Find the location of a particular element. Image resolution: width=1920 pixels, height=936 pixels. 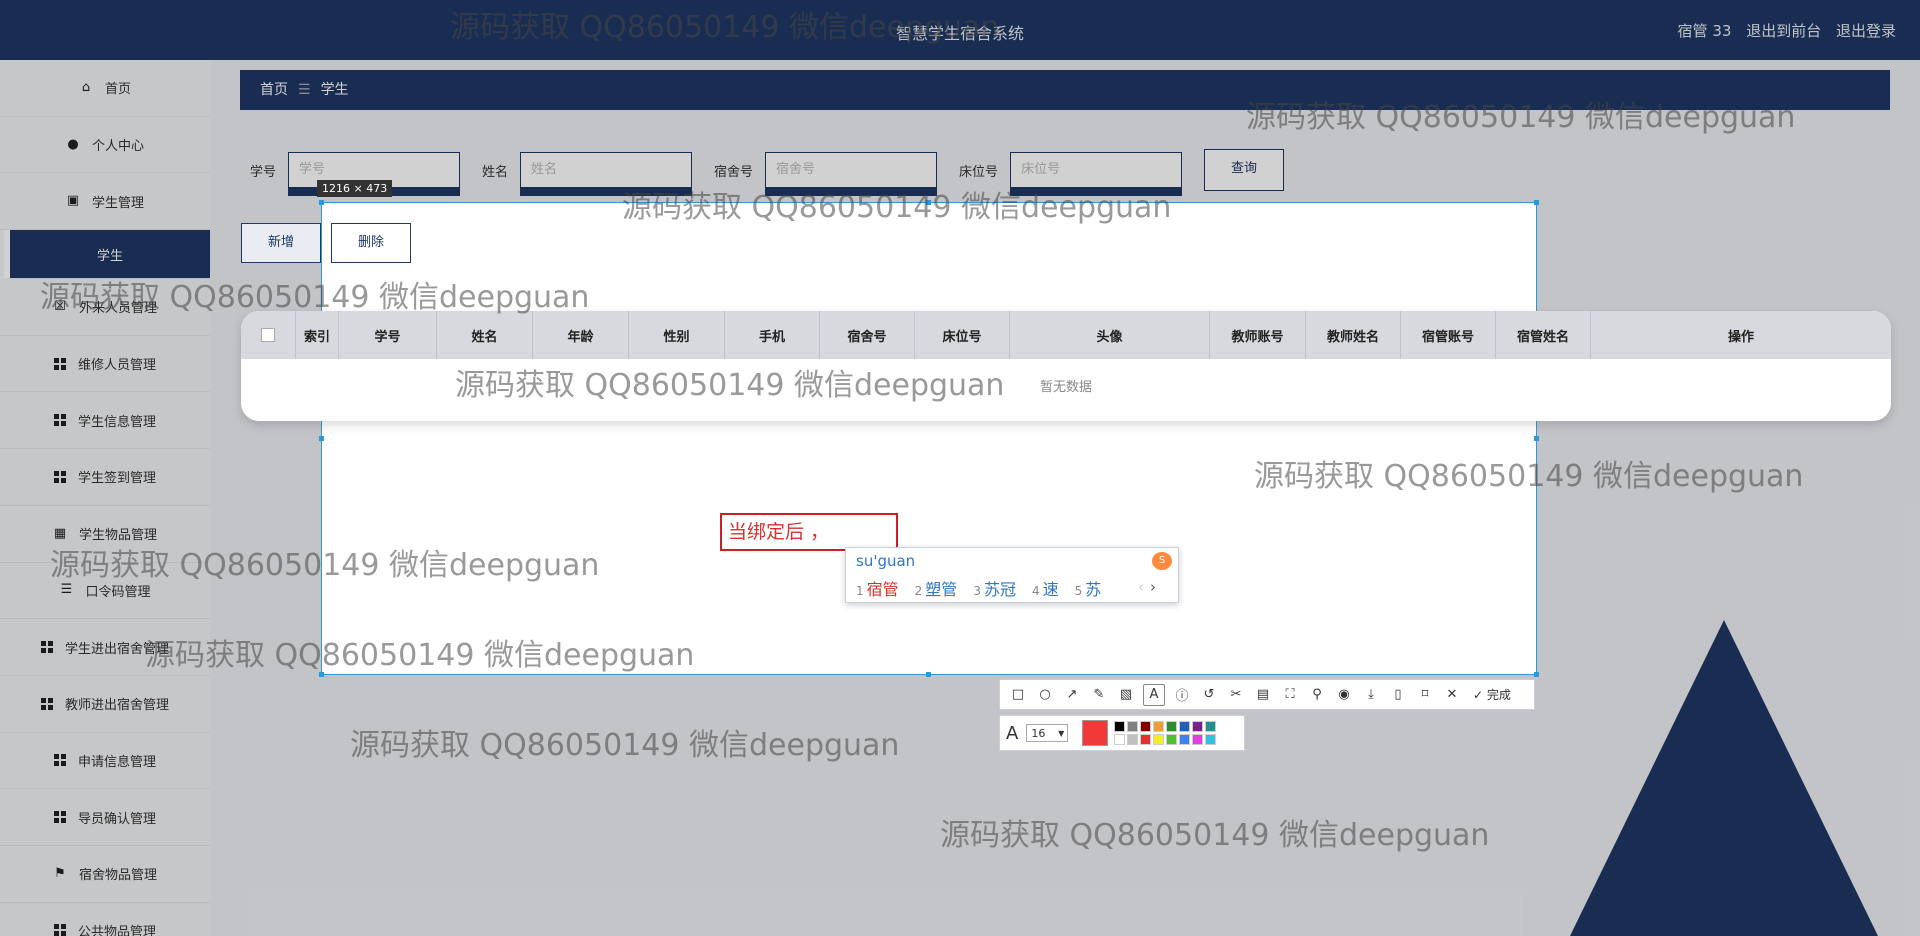

column-header: 姓名 is located at coordinates (485, 335).